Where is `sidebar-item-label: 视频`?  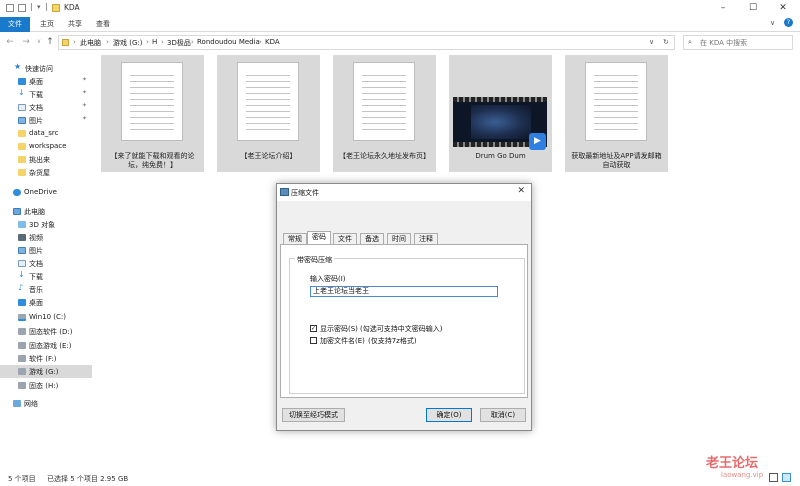 sidebar-item-label: 视频 is located at coordinates (36, 237).